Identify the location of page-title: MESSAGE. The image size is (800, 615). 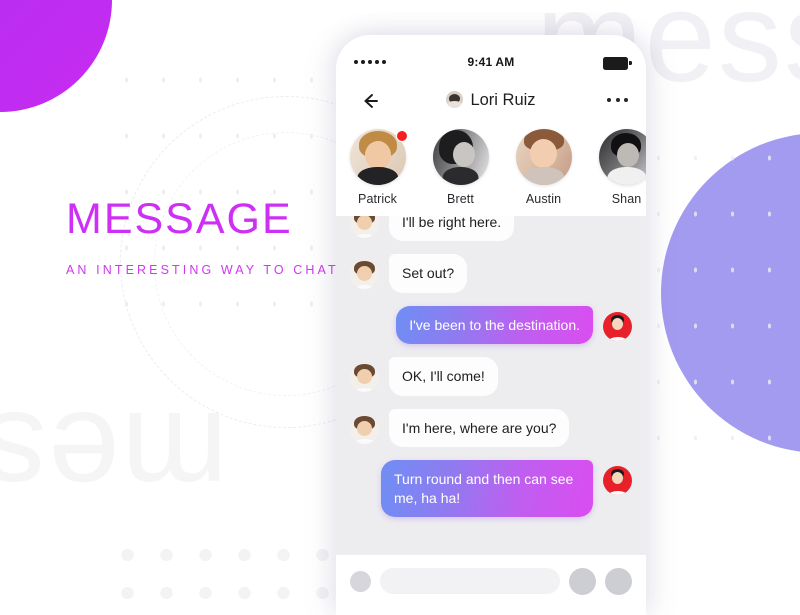
(179, 219).